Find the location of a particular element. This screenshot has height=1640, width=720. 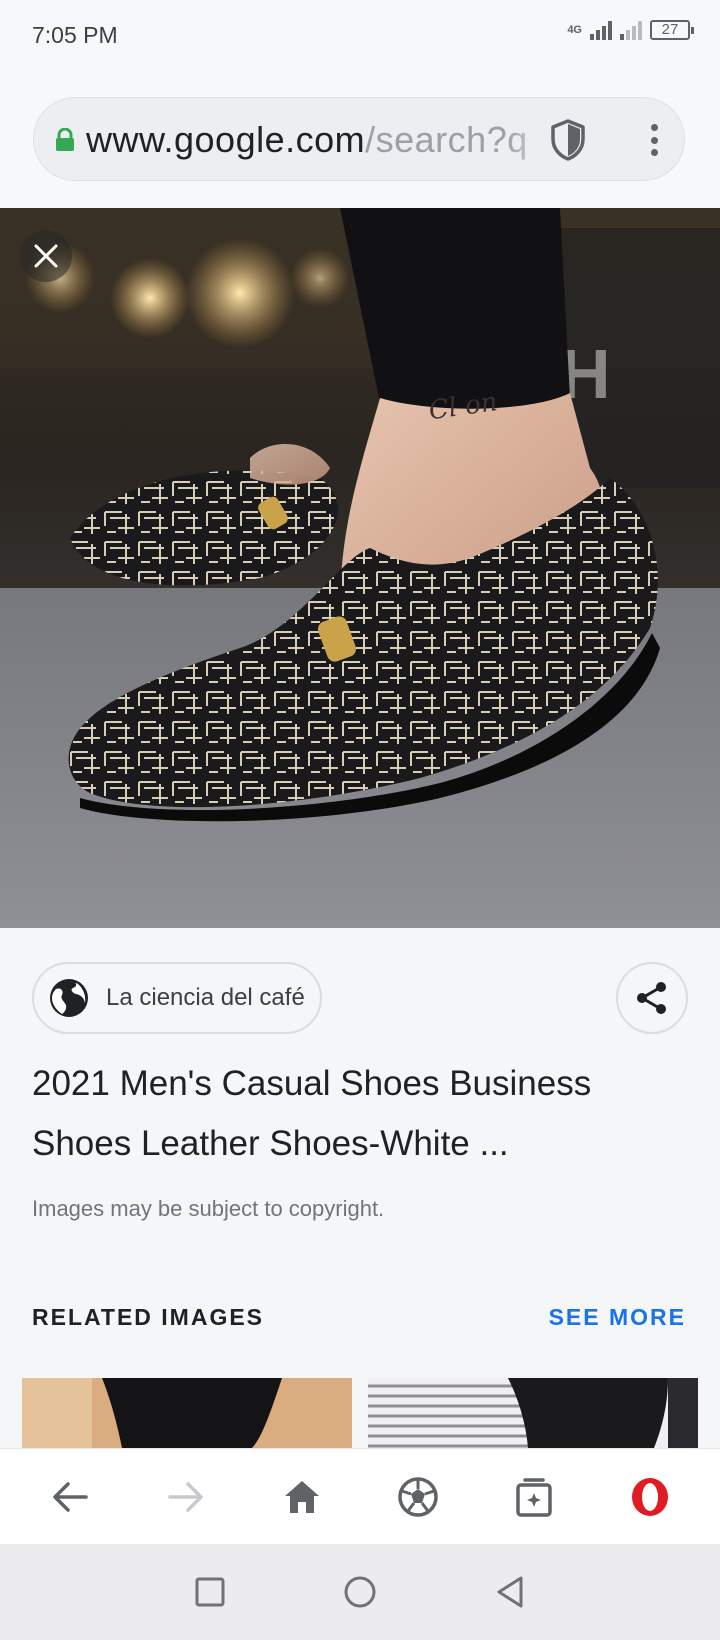

home-button is located at coordinates (302, 1497).